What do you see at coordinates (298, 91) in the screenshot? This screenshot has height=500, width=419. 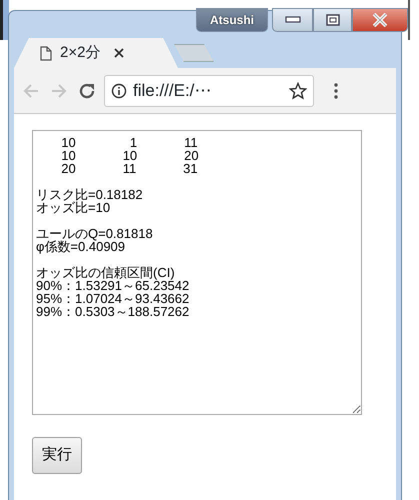 I see `bookmark-star-icon` at bounding box center [298, 91].